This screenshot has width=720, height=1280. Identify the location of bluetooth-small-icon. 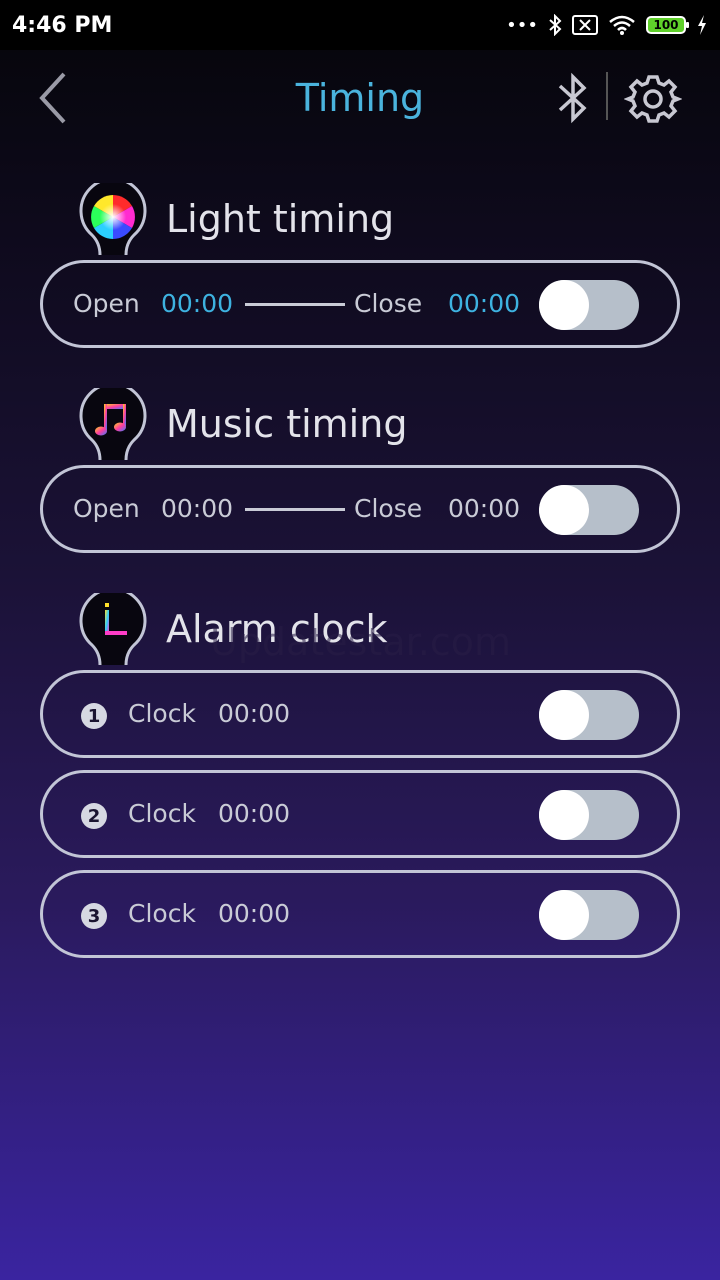
(555, 25).